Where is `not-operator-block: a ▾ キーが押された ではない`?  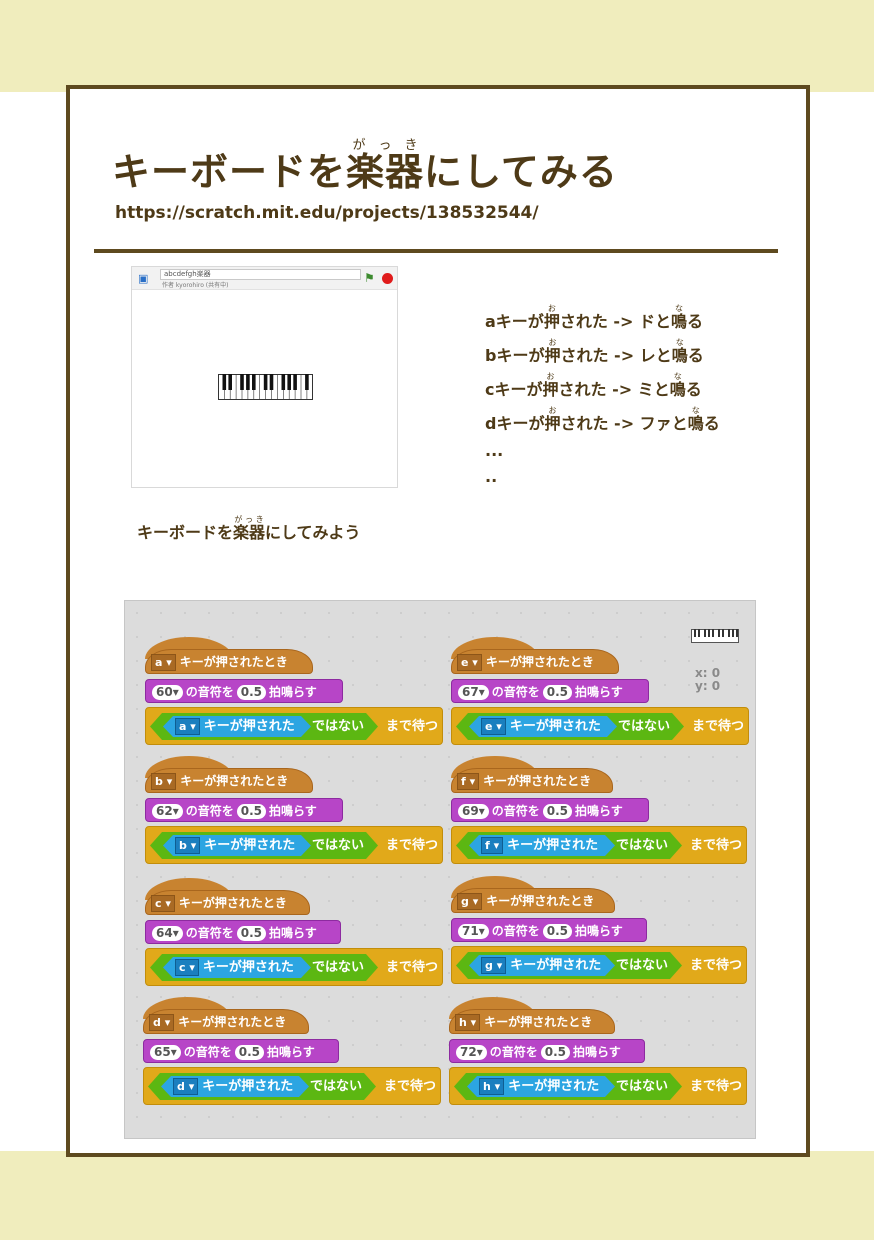 not-operator-block: a ▾ キーが押された ではない is located at coordinates (264, 726).